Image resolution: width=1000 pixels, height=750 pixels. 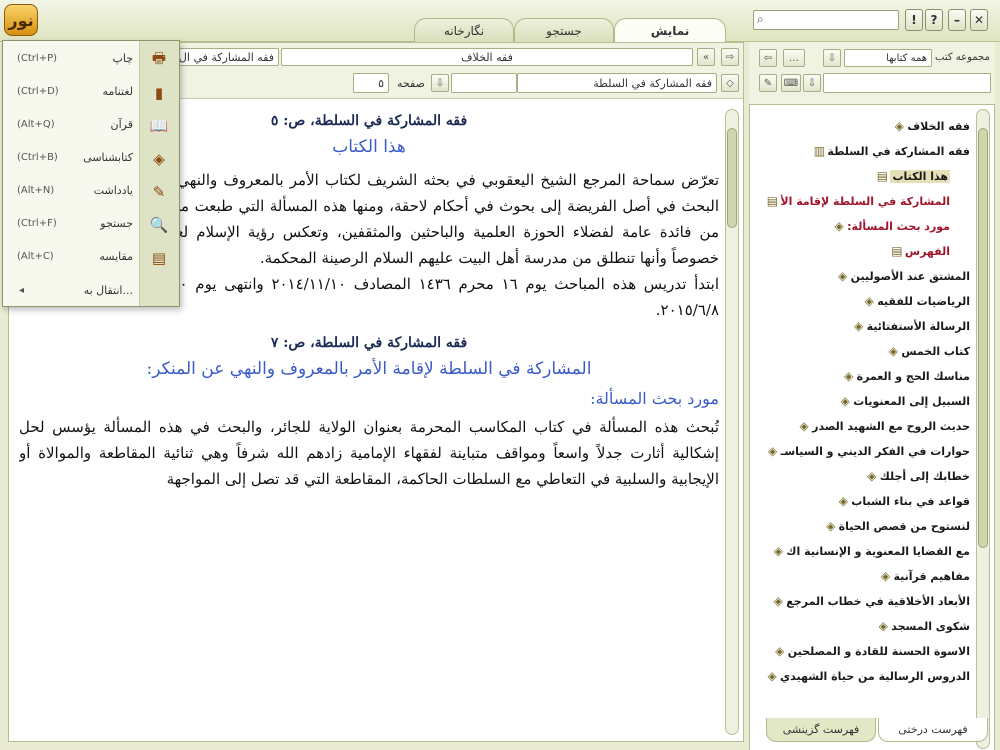 I want to click on book-tab-fiqh-khilaf: فقه الخلاف, so click(x=487, y=57).